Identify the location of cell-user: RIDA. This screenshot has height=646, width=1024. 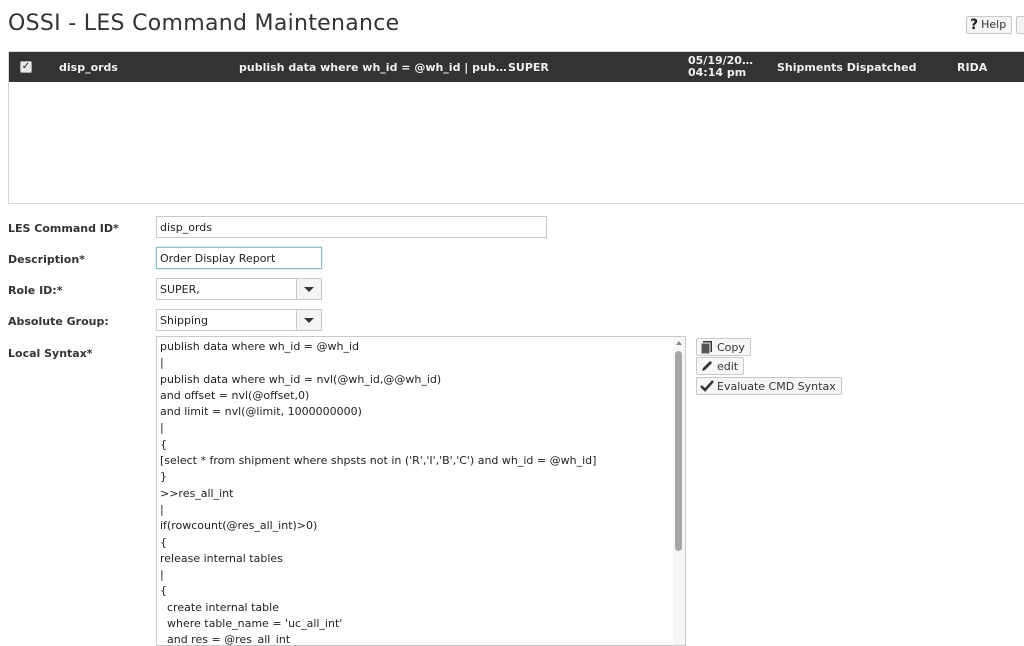
(972, 67).